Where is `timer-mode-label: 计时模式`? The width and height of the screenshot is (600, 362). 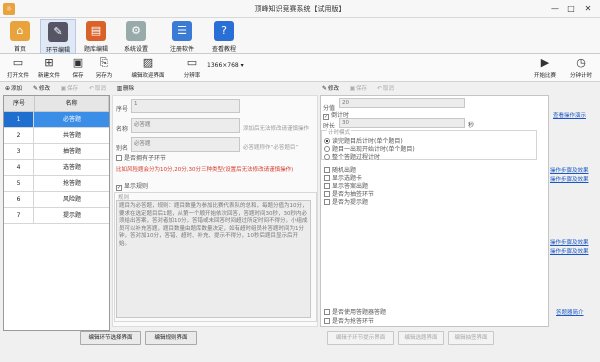 timer-mode-label: 计时模式 is located at coordinates (339, 132).